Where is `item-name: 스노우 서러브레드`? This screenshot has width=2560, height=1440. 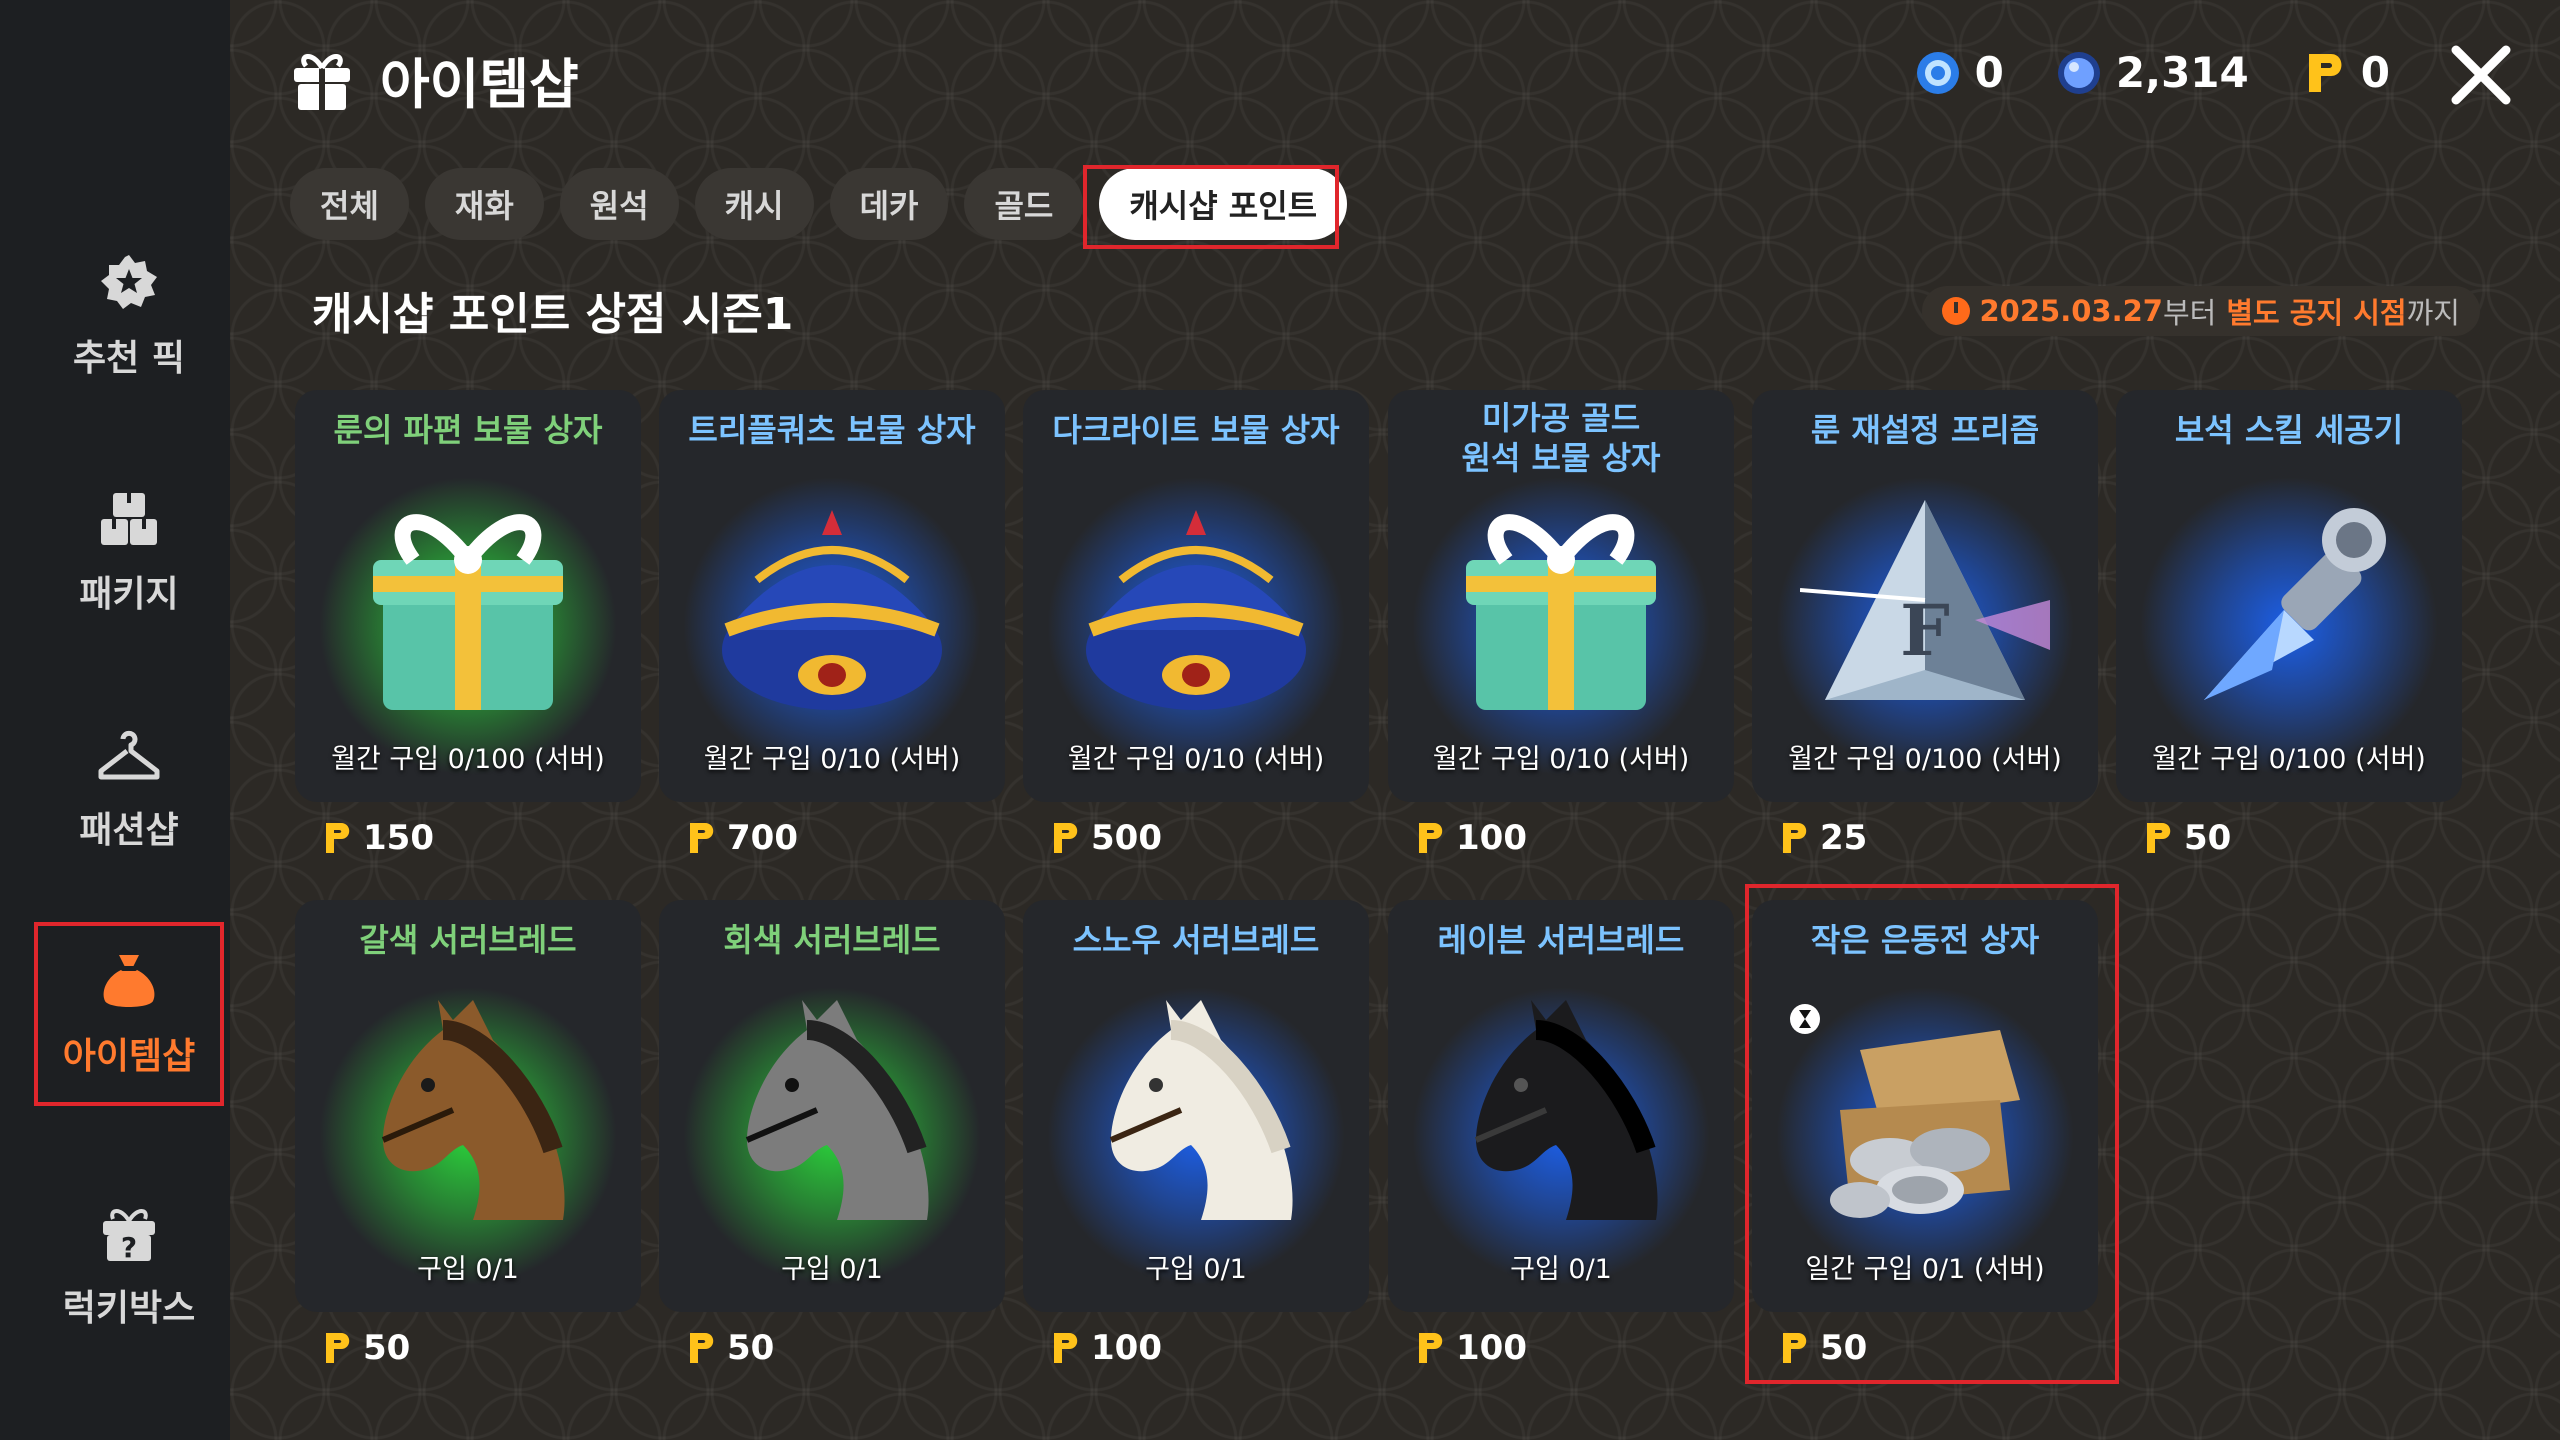
item-name: 스노우 서러브레드 is located at coordinates (1196, 940).